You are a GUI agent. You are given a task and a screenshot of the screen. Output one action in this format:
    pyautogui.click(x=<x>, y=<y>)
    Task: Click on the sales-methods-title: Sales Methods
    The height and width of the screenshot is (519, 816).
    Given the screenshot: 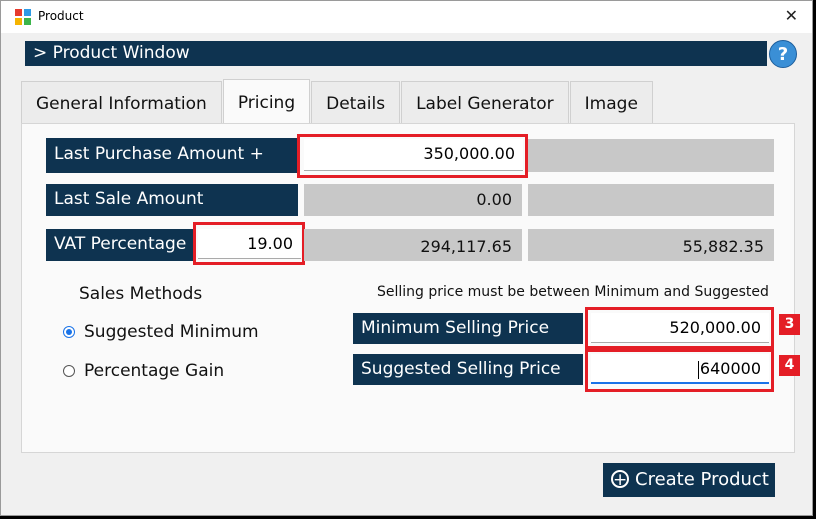 What is the action you would take?
    pyautogui.click(x=141, y=294)
    